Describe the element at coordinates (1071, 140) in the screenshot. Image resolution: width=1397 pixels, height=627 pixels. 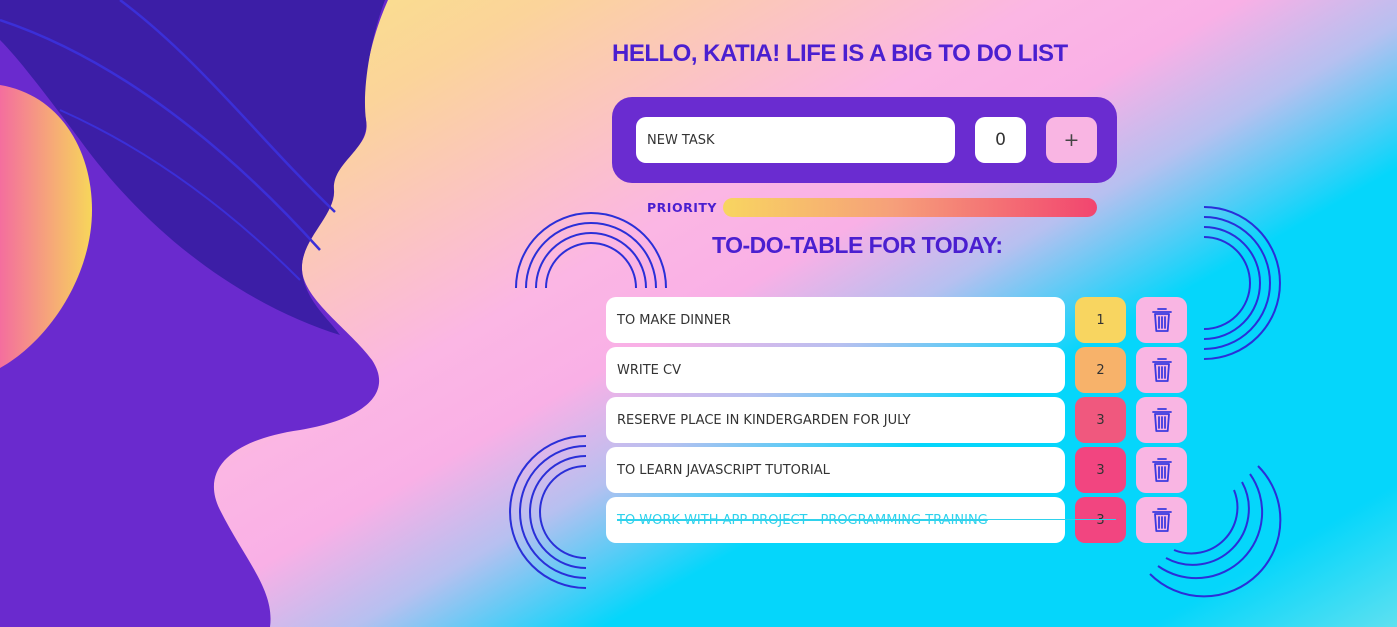
I see `add-task-button: +` at that location.